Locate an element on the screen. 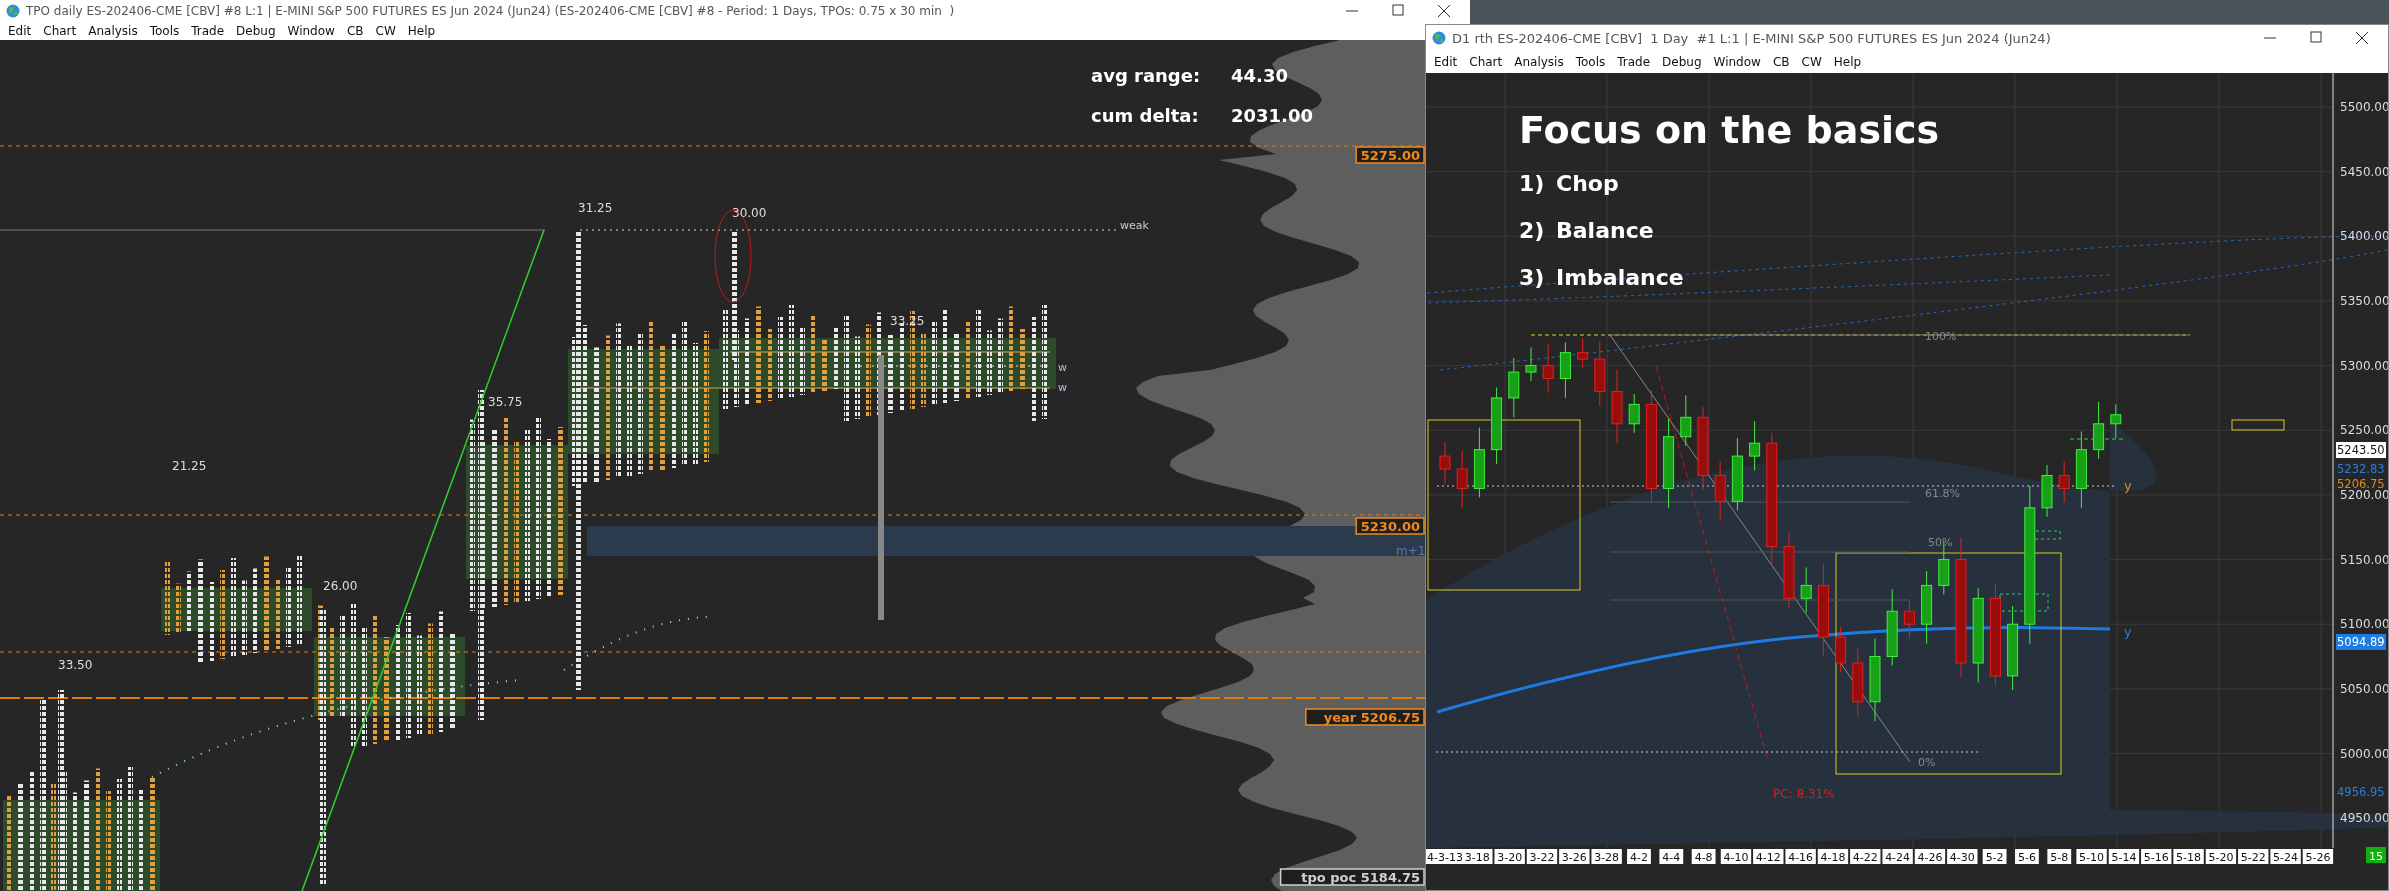  price-tag: 5230.00 is located at coordinates (1390, 526).